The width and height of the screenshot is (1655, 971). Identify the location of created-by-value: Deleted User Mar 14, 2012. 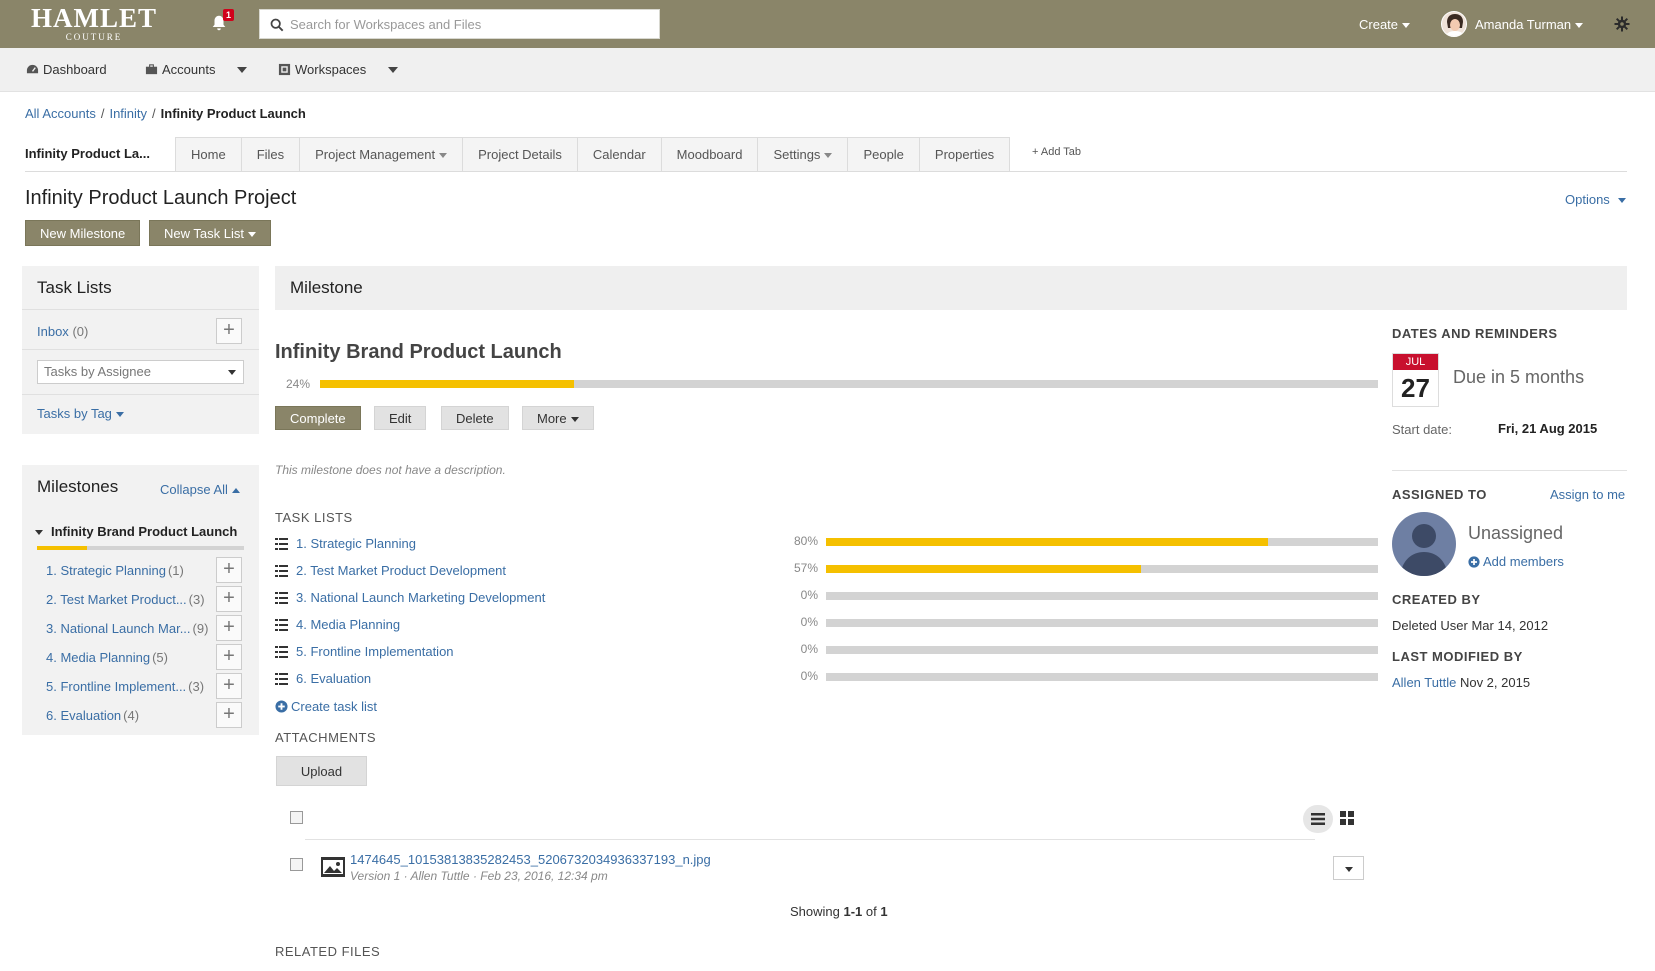
(1470, 625).